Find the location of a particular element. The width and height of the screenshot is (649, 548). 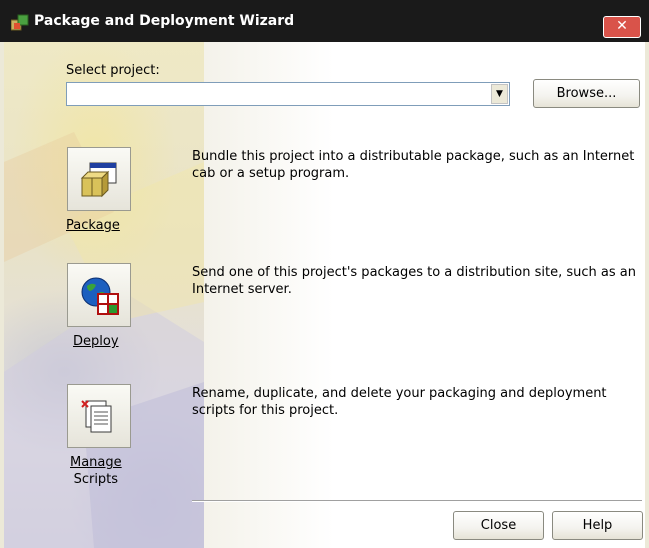

package-button is located at coordinates (99, 179).